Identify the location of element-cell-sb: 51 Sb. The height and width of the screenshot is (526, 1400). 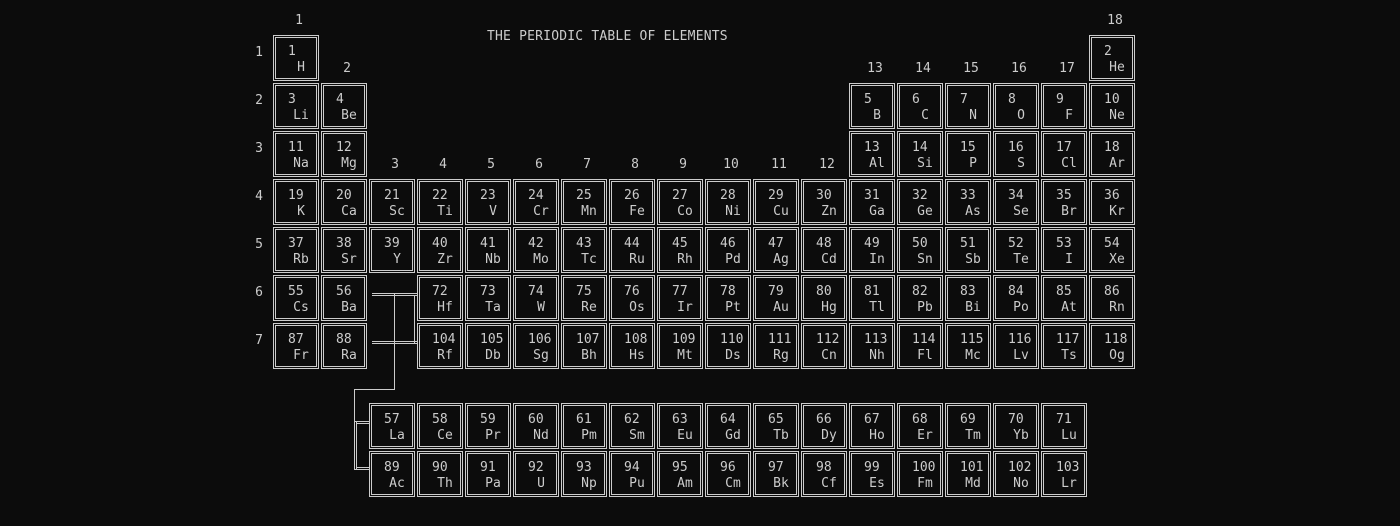
(968, 250).